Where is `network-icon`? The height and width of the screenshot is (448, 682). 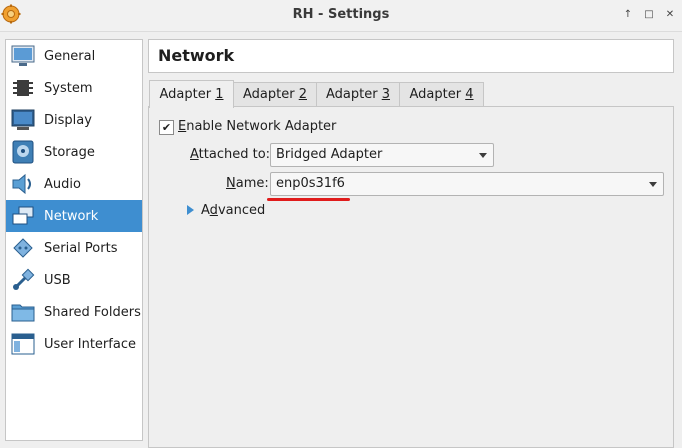
network-icon is located at coordinates (23, 216).